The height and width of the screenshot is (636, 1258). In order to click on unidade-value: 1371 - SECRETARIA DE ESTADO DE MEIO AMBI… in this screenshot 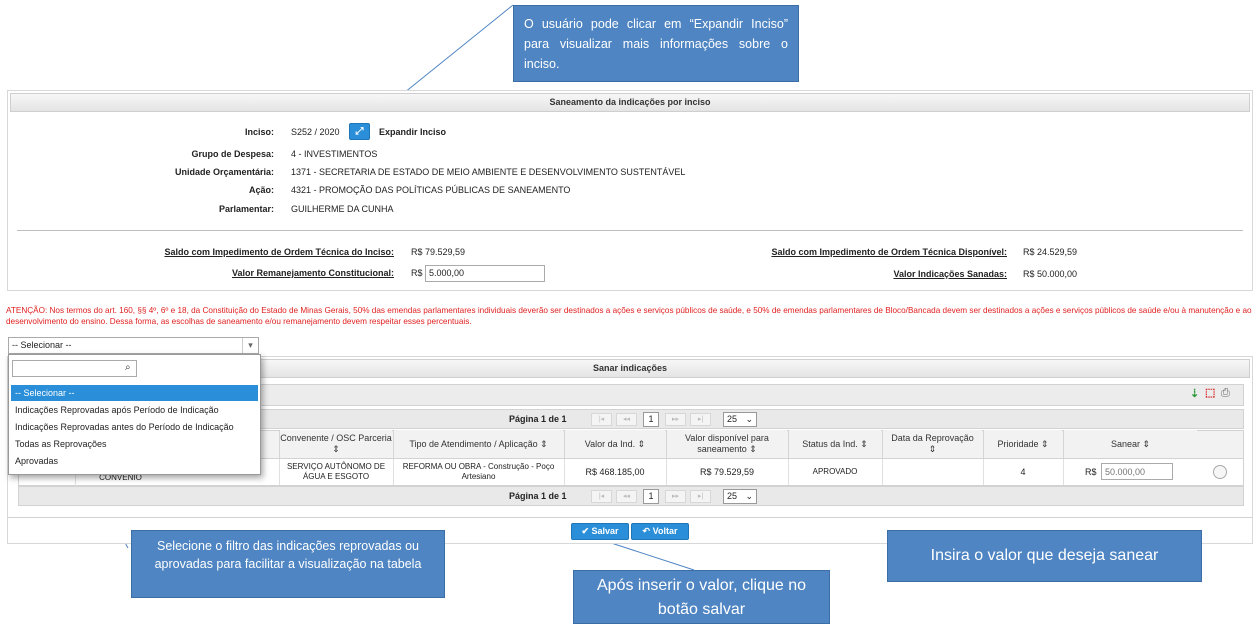, I will do `click(488, 172)`.